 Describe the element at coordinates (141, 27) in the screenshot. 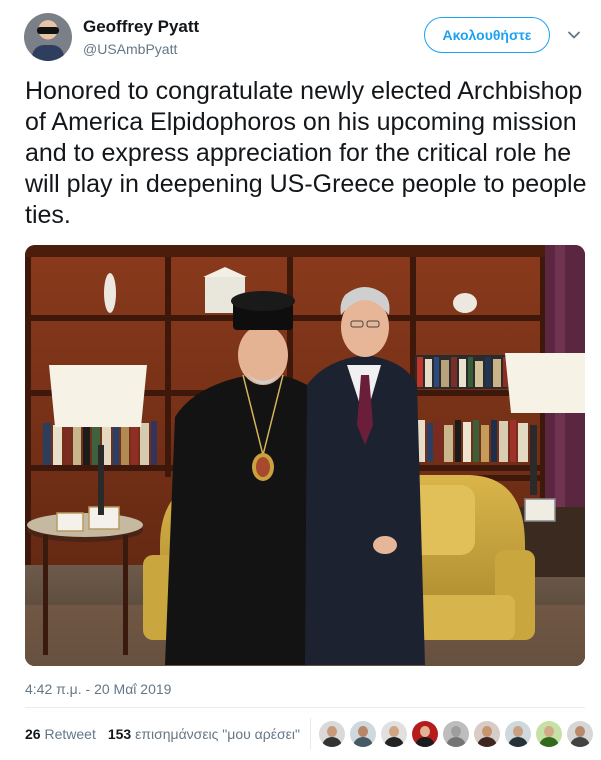

I see `author-name: Geoffrey Pyatt` at that location.